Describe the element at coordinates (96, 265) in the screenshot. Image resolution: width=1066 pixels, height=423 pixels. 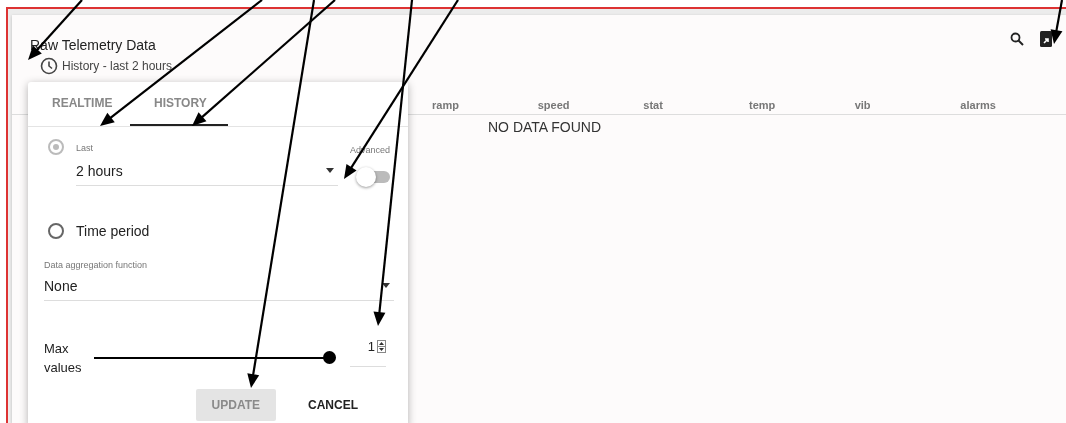
I see `field-label: Data aggregation function` at that location.